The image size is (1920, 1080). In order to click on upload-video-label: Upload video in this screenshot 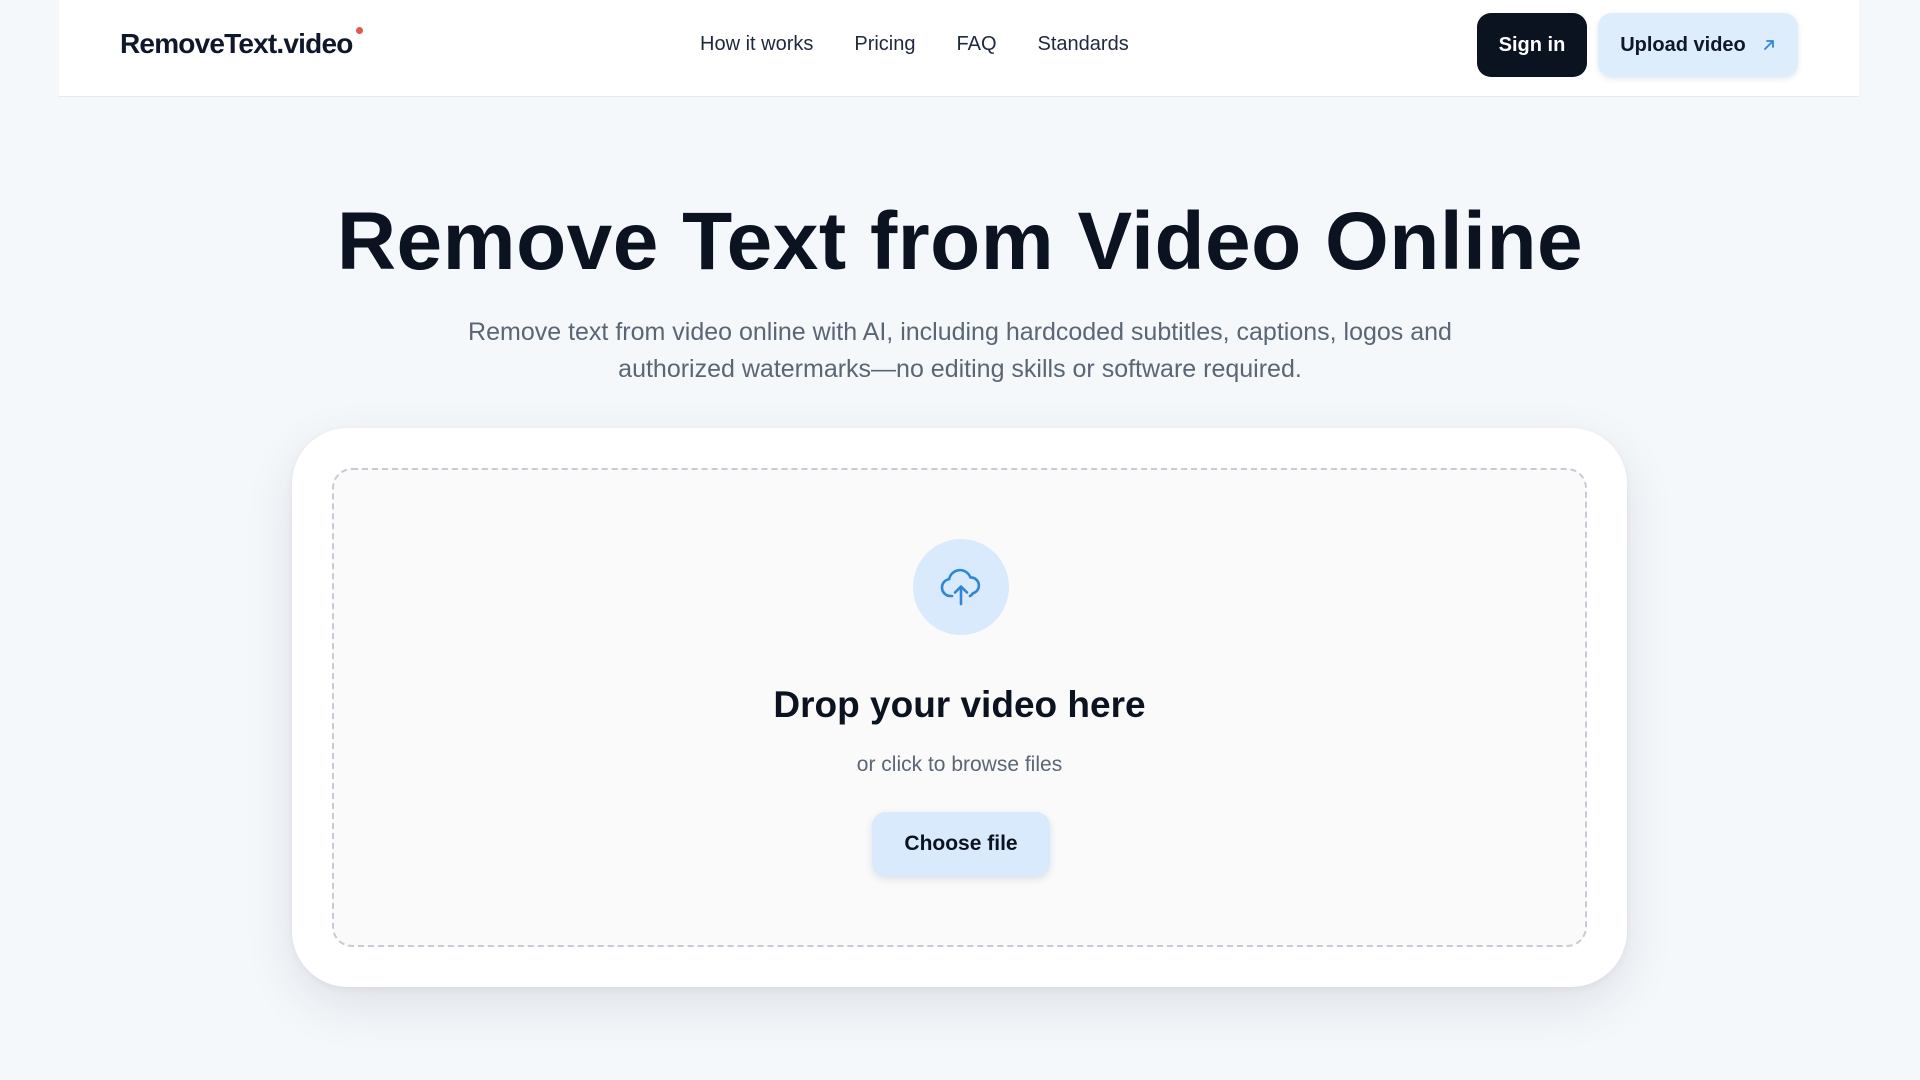, I will do `click(1683, 44)`.